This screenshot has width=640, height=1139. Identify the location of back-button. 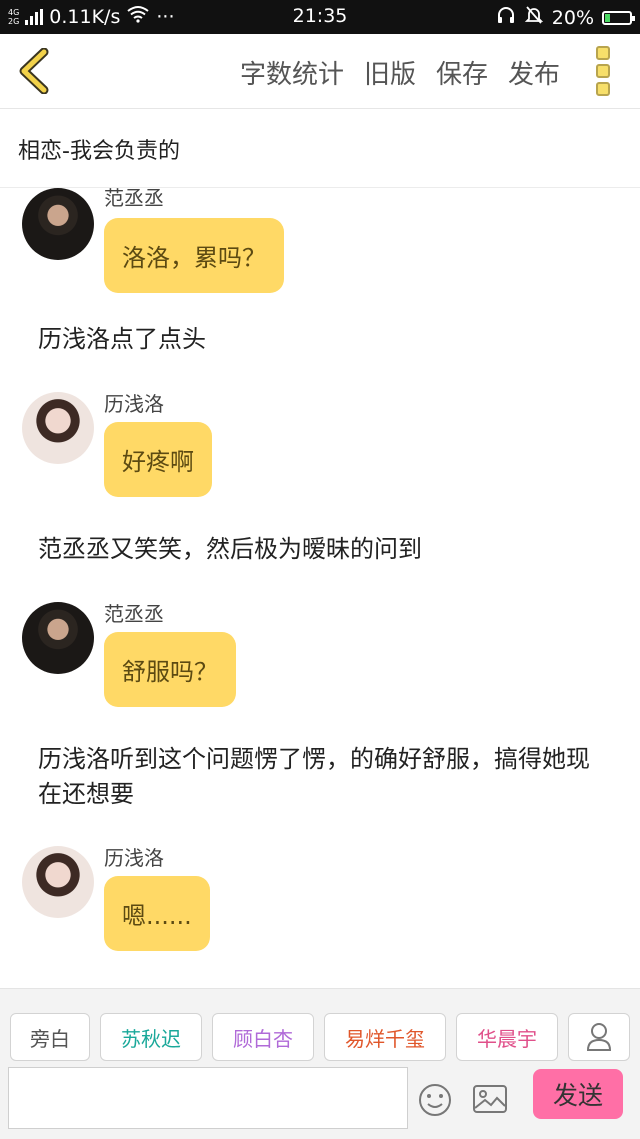
(36, 71).